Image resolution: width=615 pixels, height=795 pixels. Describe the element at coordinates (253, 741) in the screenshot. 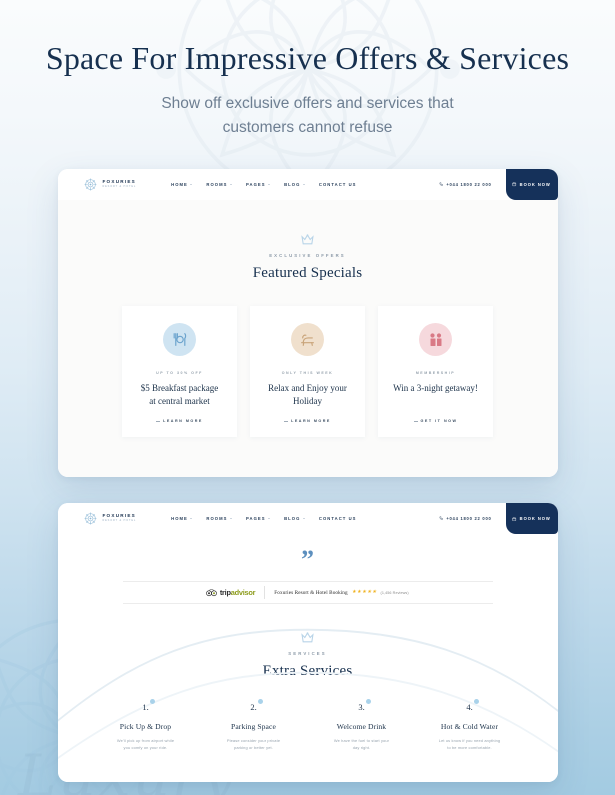

I see `service-description-line1: Please consider your private` at that location.